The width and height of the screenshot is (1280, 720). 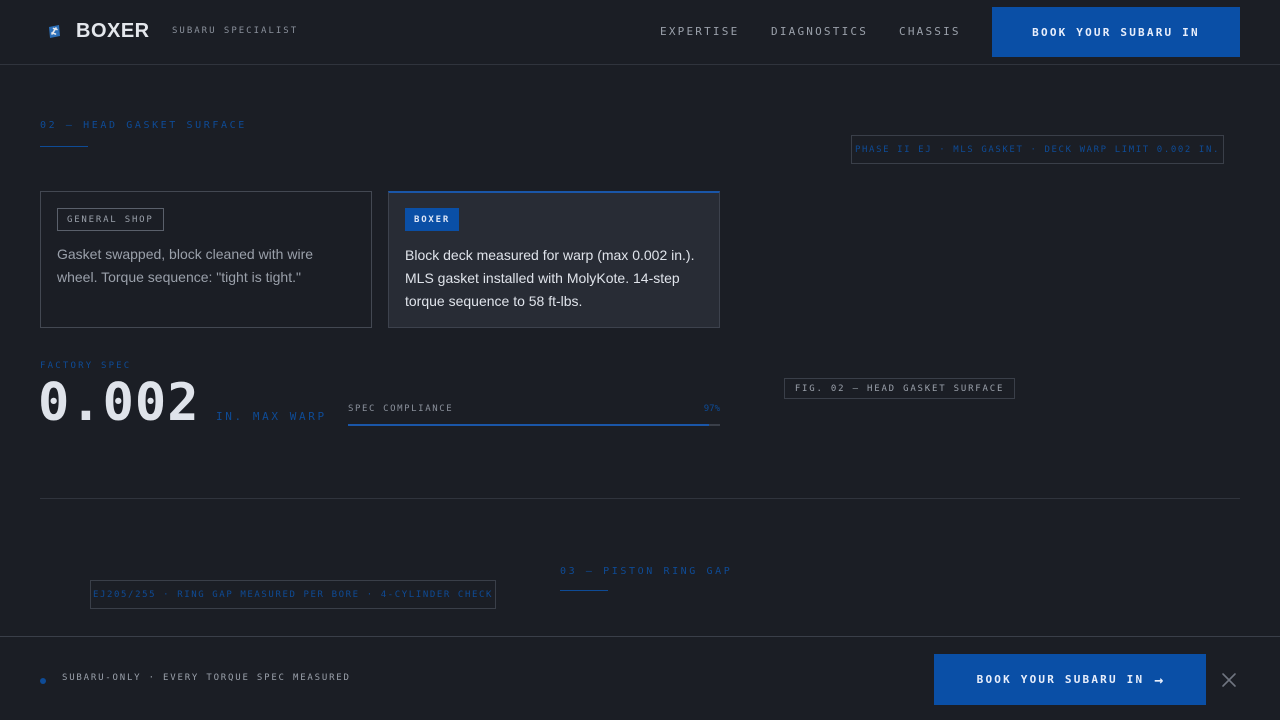 I want to click on section-02-underline, so click(x=64, y=146).